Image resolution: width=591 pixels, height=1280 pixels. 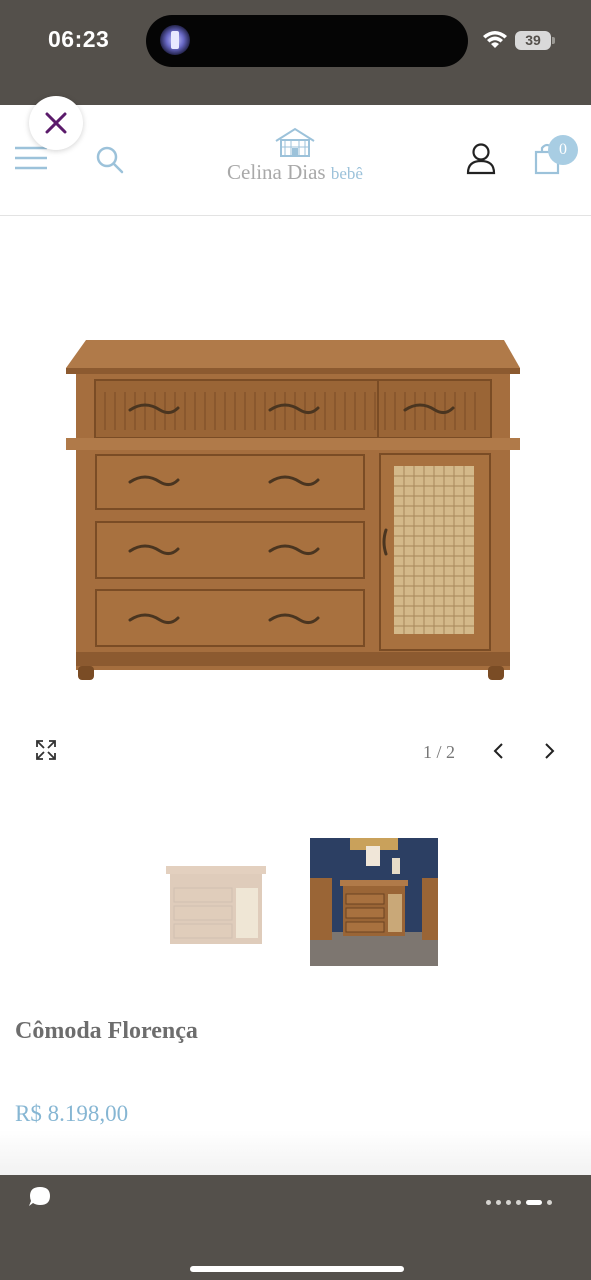 What do you see at coordinates (563, 150) in the screenshot?
I see `cart-count-badge: 0` at bounding box center [563, 150].